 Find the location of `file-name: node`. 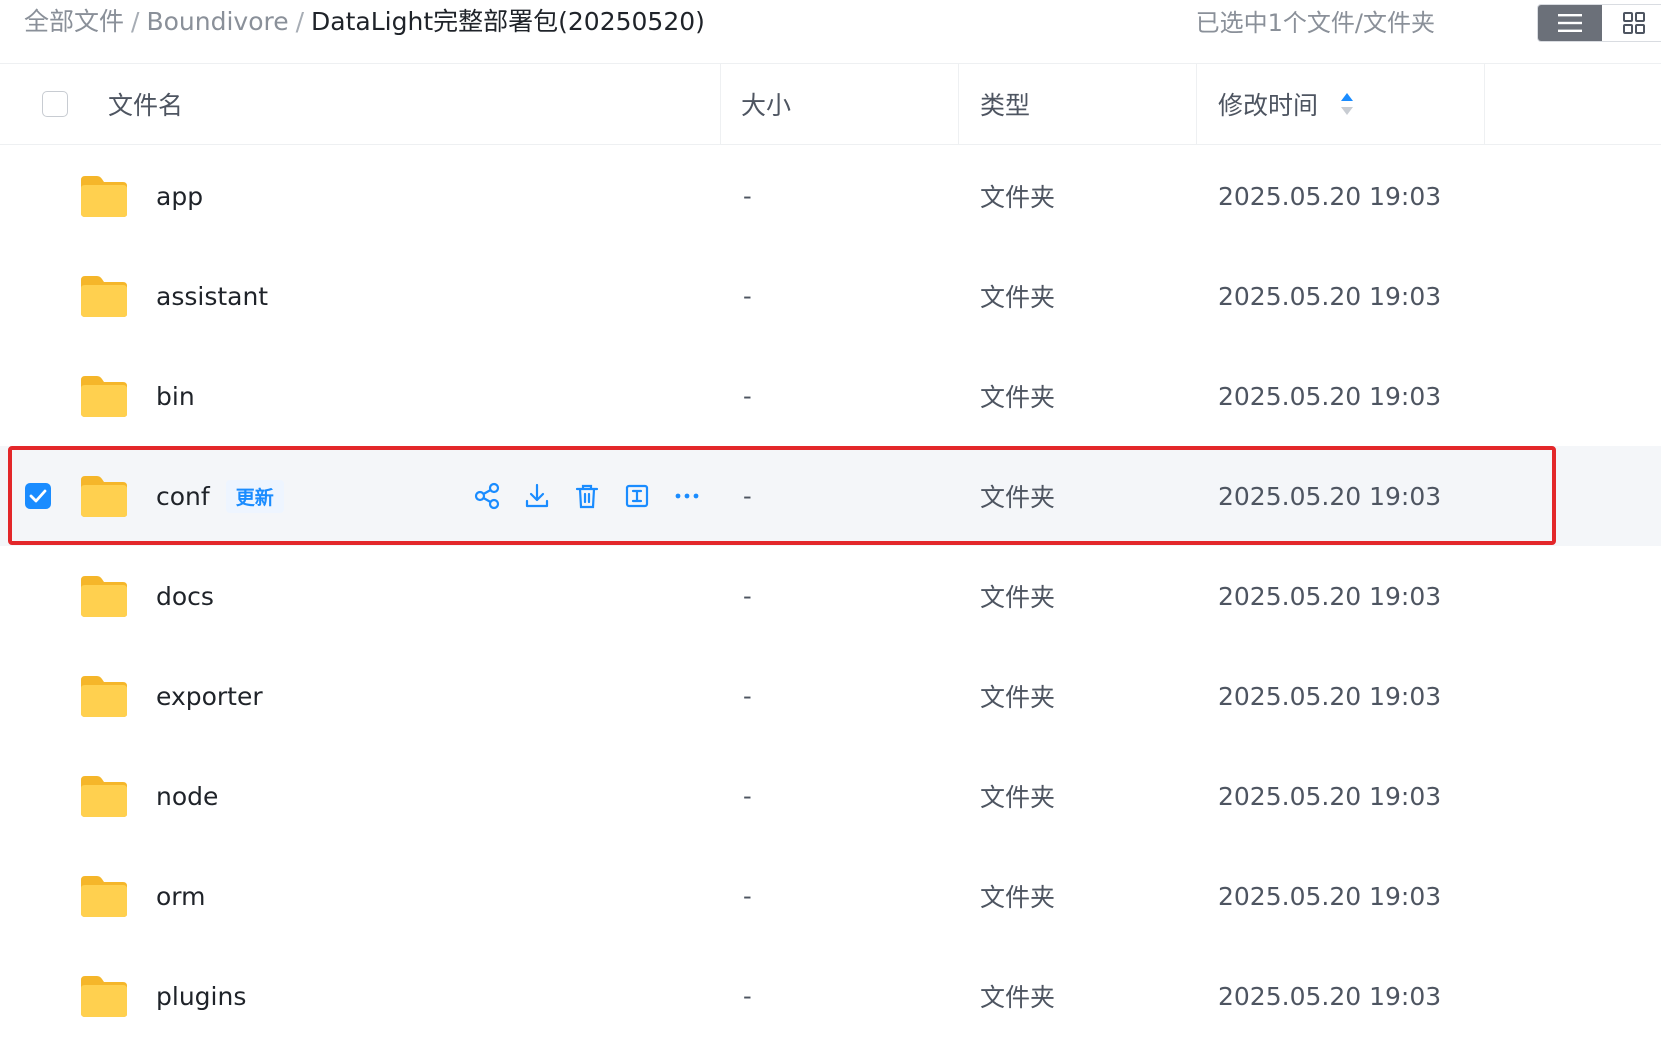

file-name: node is located at coordinates (187, 796).